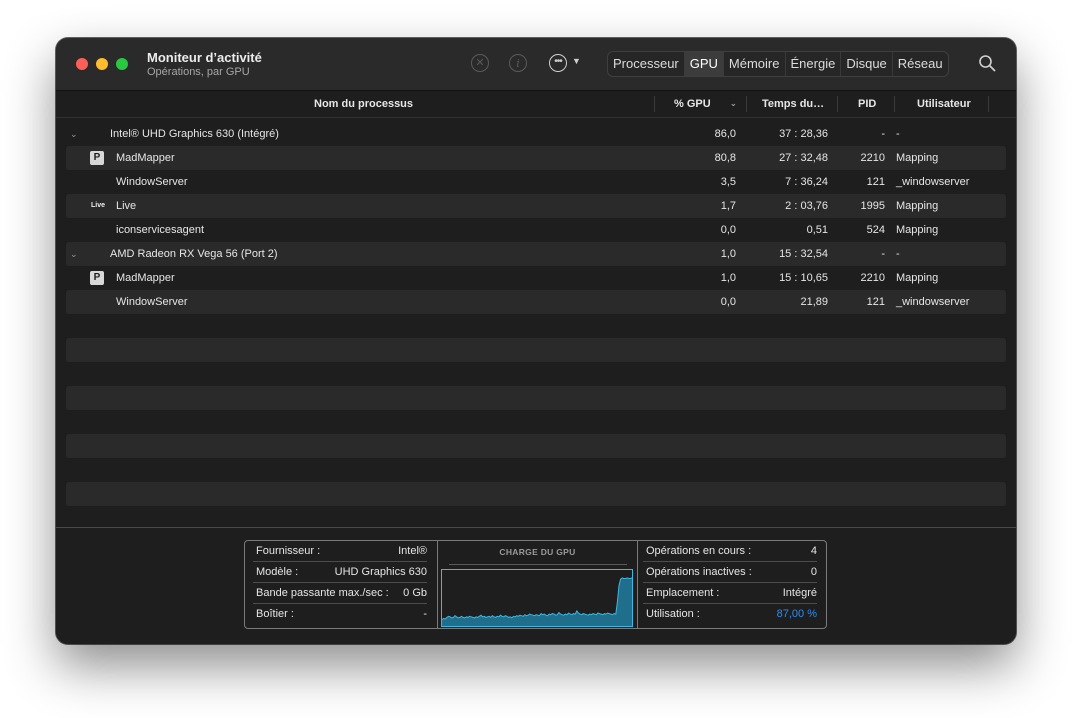  What do you see at coordinates (755, 64) in the screenshot?
I see `tab-memoire: Mémoire` at bounding box center [755, 64].